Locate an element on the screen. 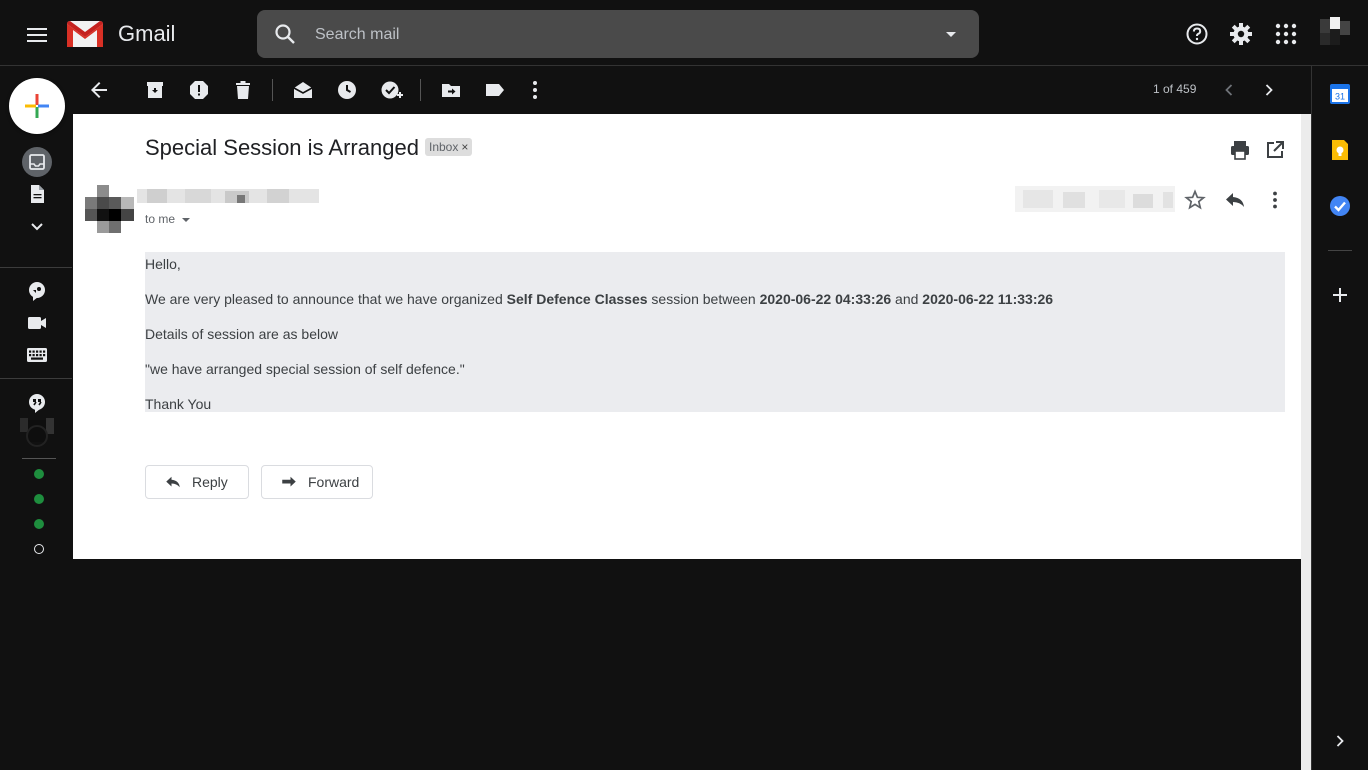  recipient-details-toggle: to me is located at coordinates (168, 219).